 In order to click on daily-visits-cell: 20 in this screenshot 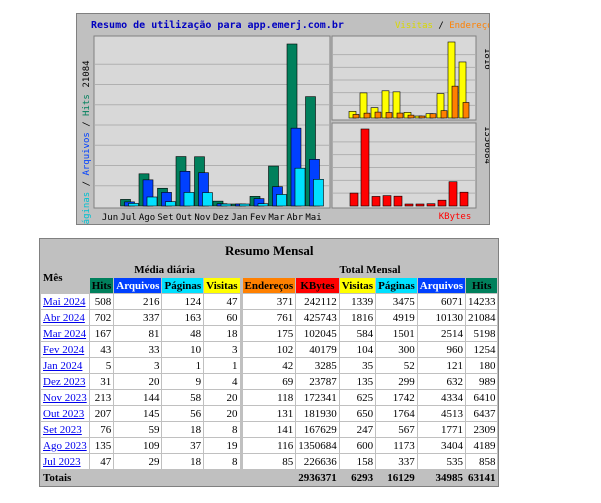, I will do `click(222, 397)`.